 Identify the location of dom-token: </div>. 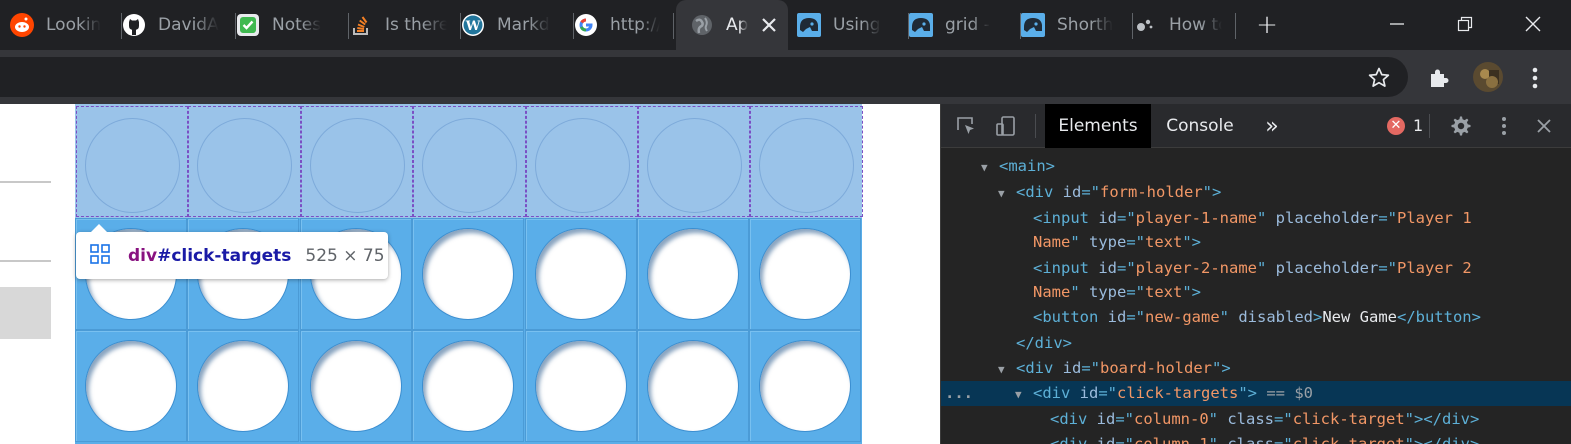
(1044, 343).